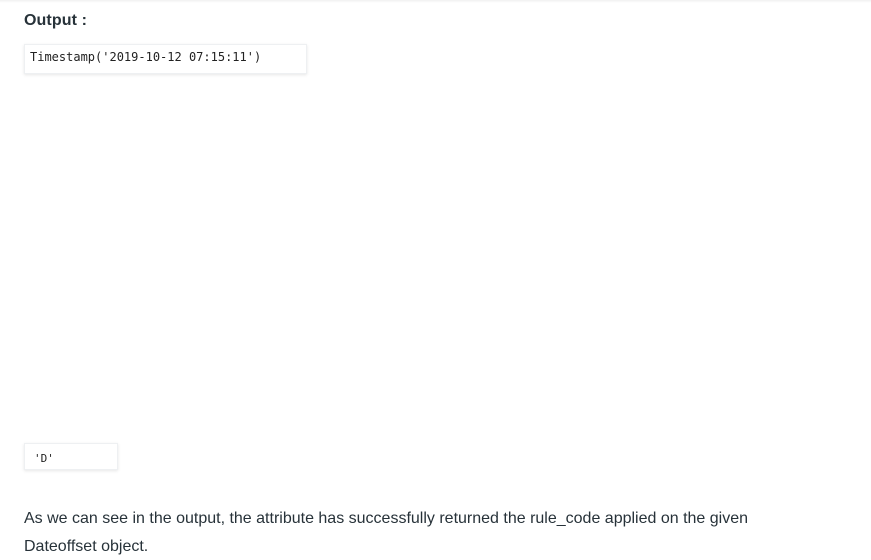 This screenshot has width=871, height=560. Describe the element at coordinates (435, 1) in the screenshot. I see `top-divider-shadow` at that location.